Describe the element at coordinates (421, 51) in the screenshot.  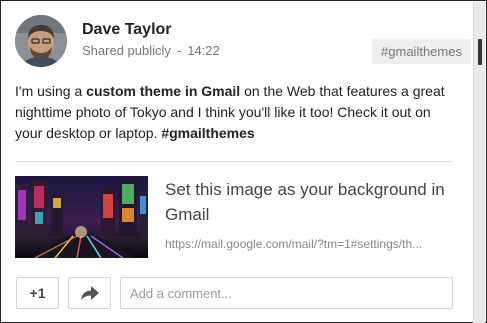
I see `hashtag-chip: #gmailthemes` at that location.